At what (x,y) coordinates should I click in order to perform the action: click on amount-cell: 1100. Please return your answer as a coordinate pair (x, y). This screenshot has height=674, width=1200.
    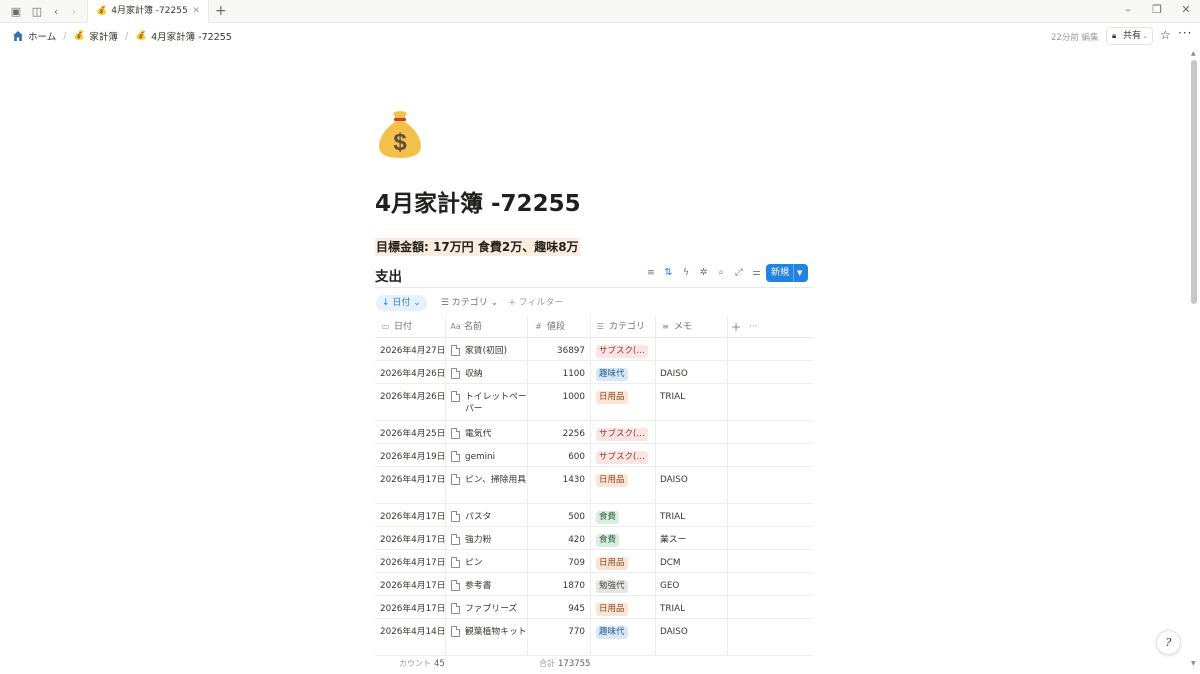
    Looking at the image, I should click on (559, 374).